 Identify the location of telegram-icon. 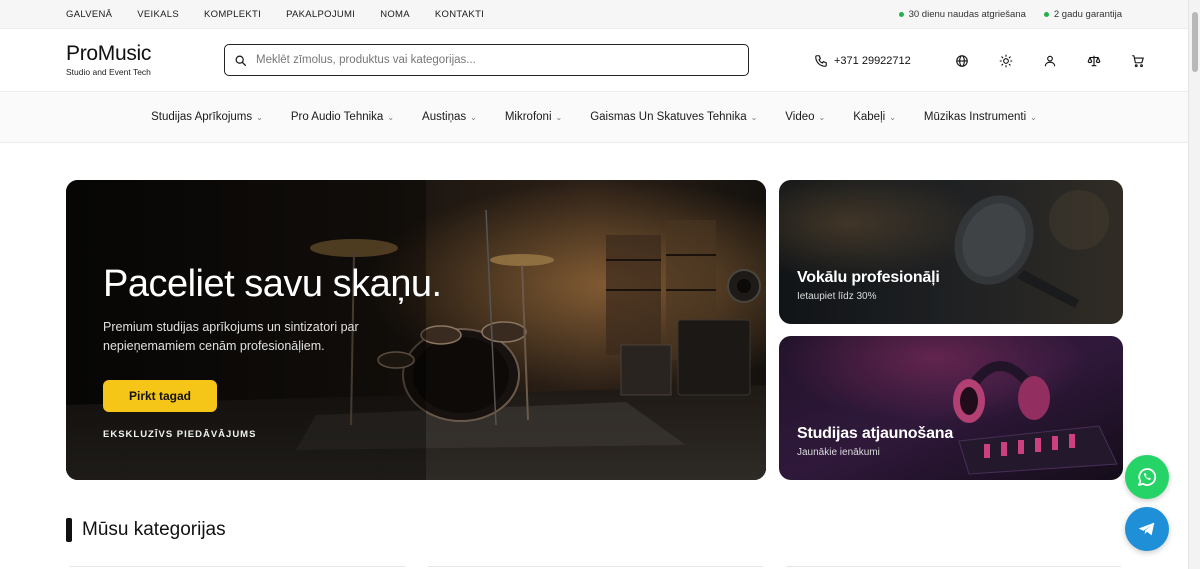
(1146, 529).